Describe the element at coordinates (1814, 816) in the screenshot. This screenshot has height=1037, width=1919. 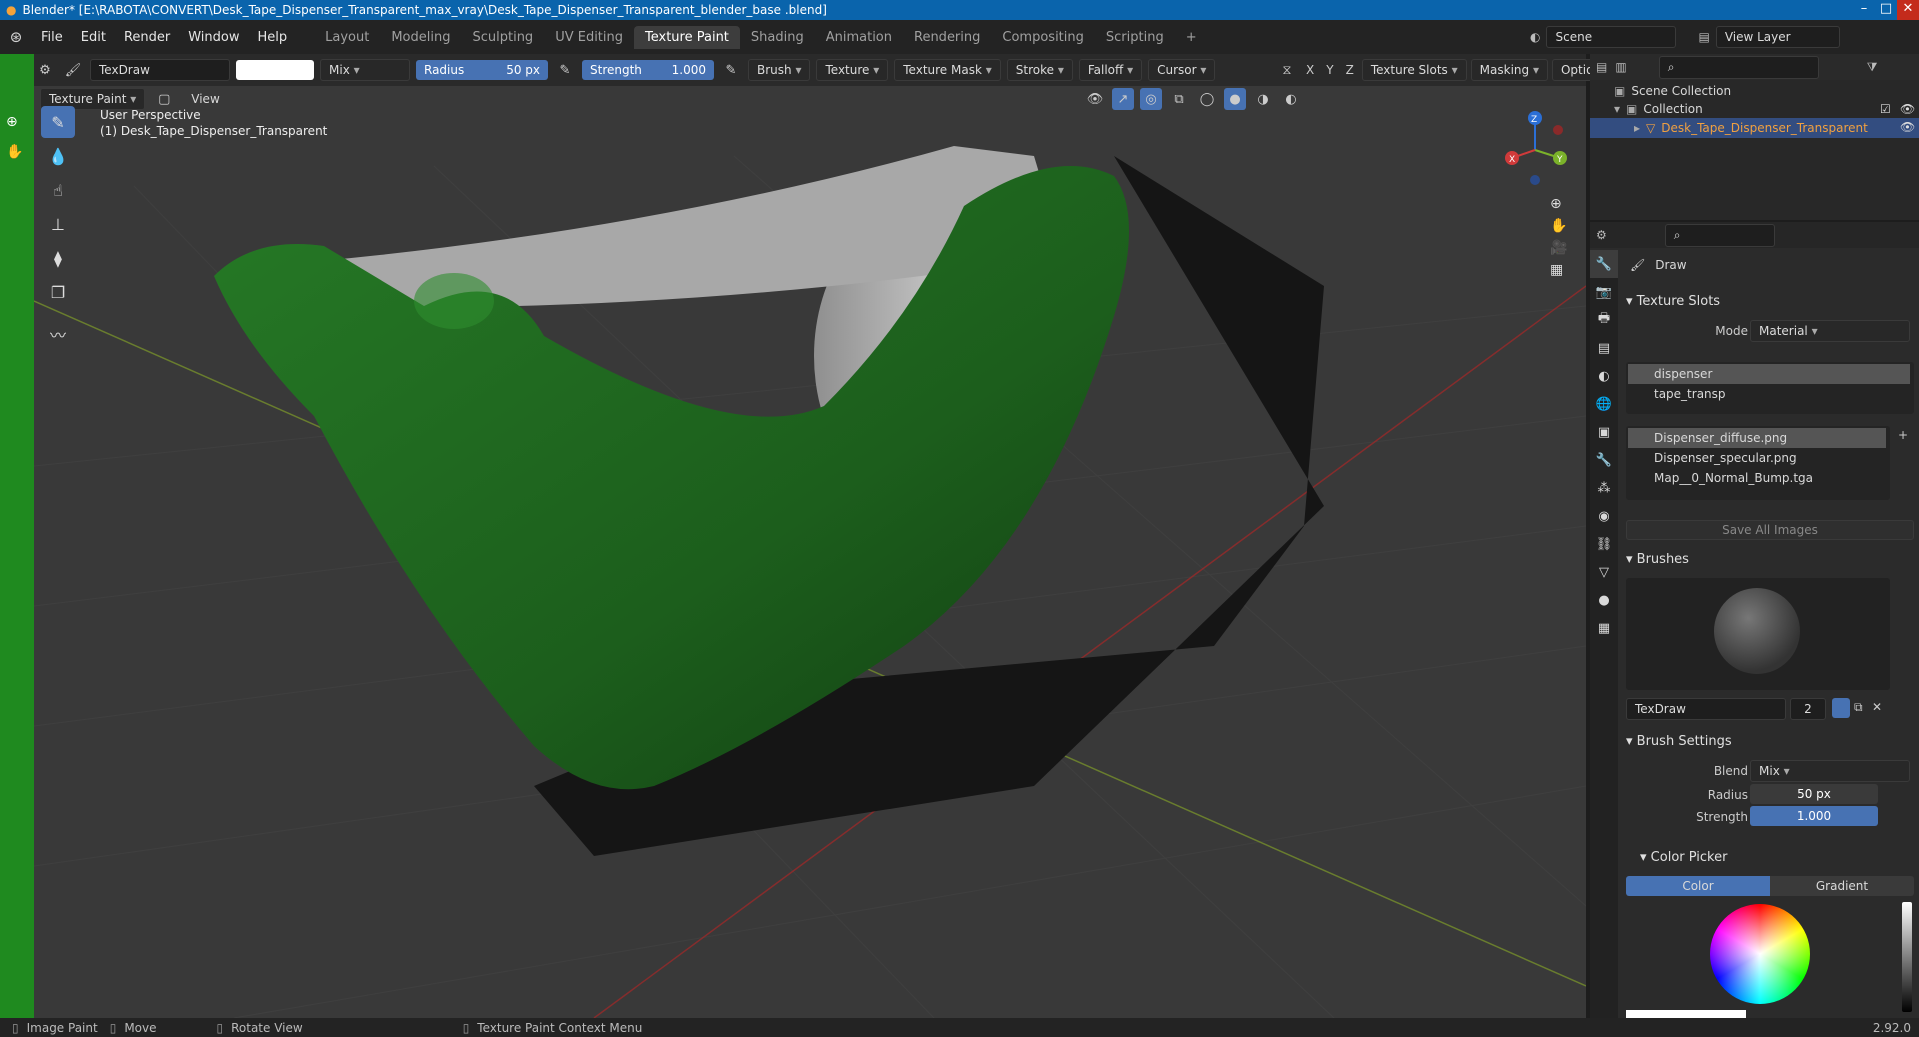
I see `brush-strength-slider: 1.000` at that location.